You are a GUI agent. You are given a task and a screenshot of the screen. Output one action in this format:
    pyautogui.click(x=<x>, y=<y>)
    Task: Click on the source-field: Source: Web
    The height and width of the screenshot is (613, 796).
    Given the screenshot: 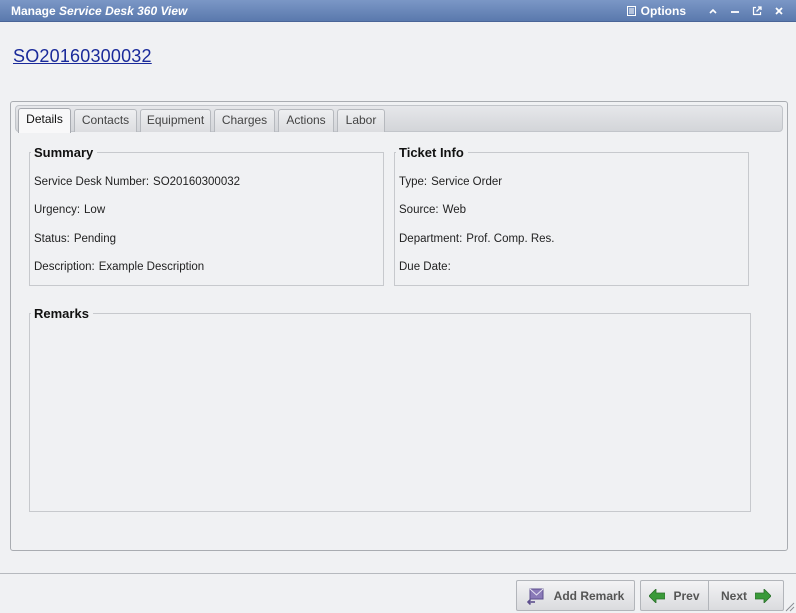 What is the action you would take?
    pyautogui.click(x=432, y=210)
    